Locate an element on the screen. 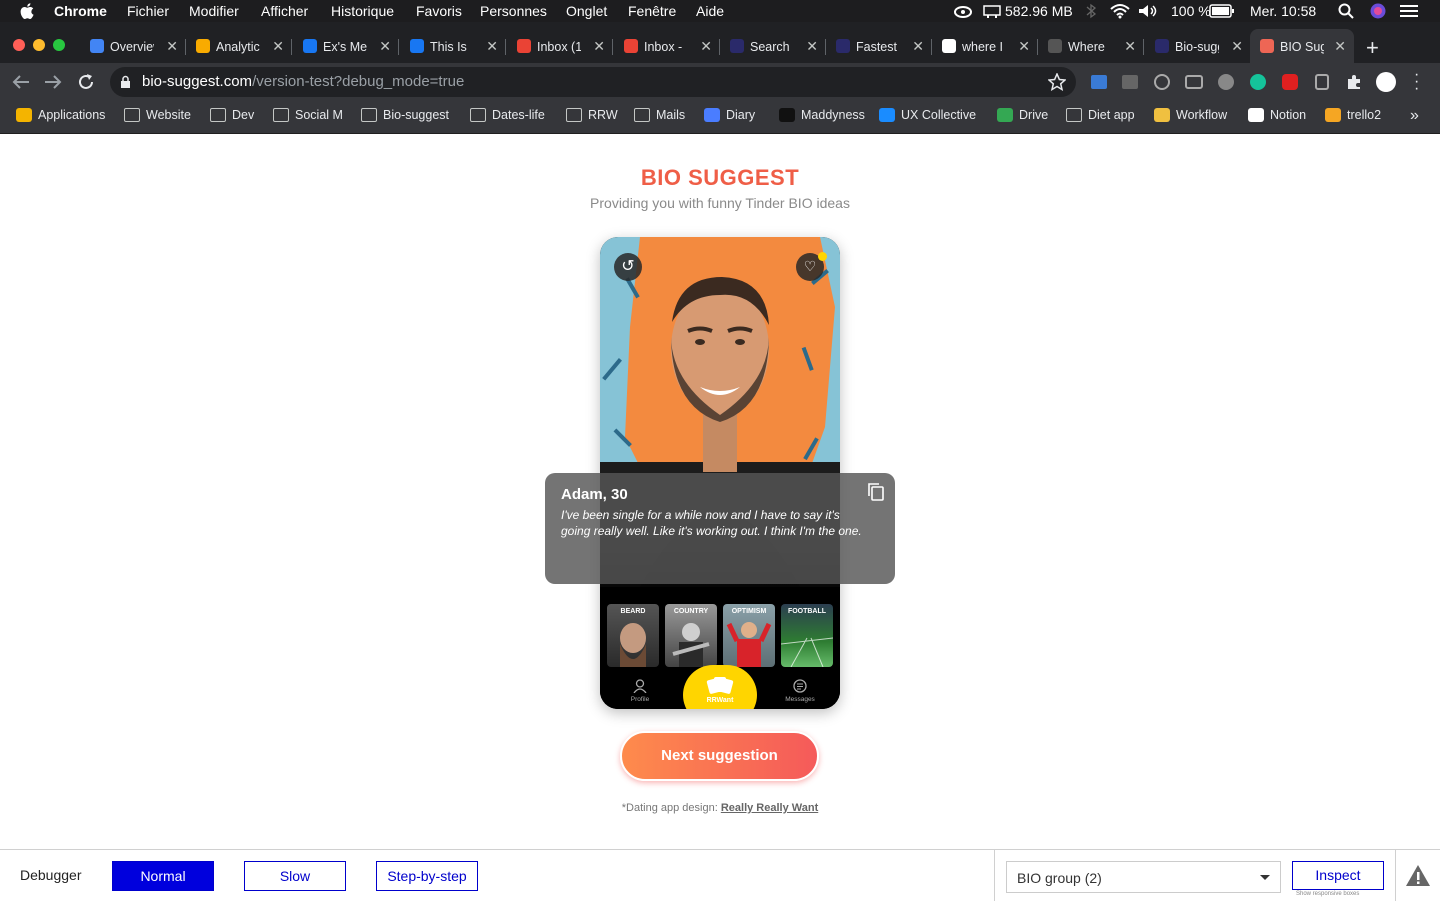 The width and height of the screenshot is (1440, 901). forward-arrow-icon is located at coordinates (53, 82).